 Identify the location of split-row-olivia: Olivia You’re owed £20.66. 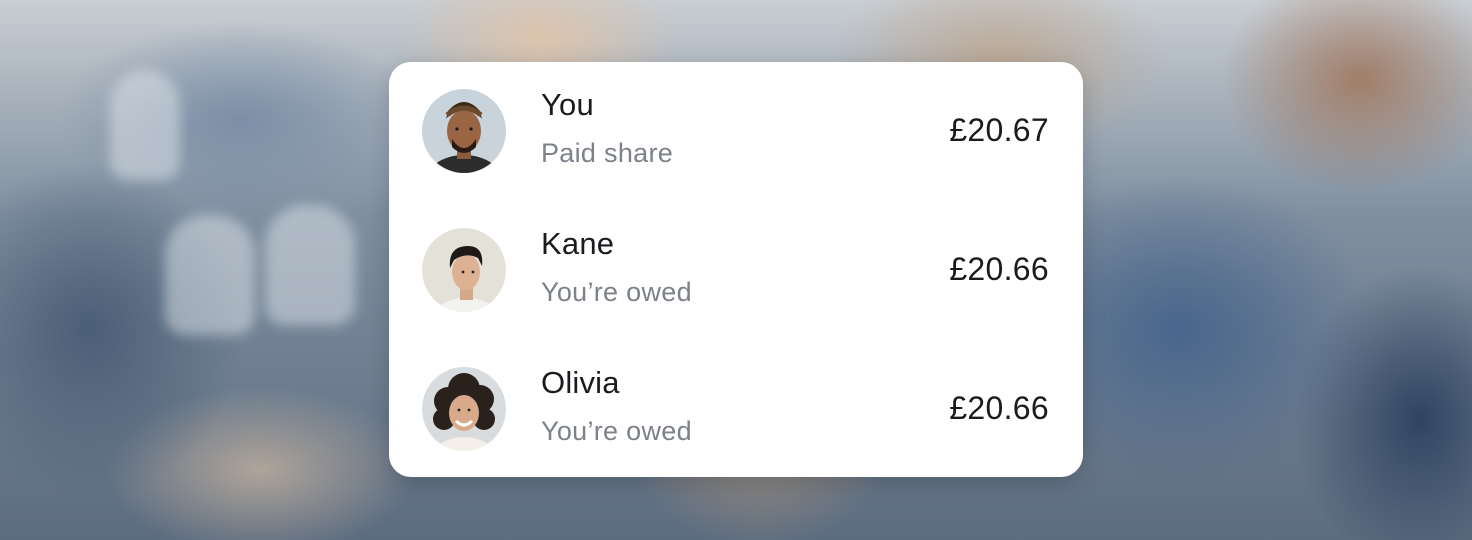
(736, 409).